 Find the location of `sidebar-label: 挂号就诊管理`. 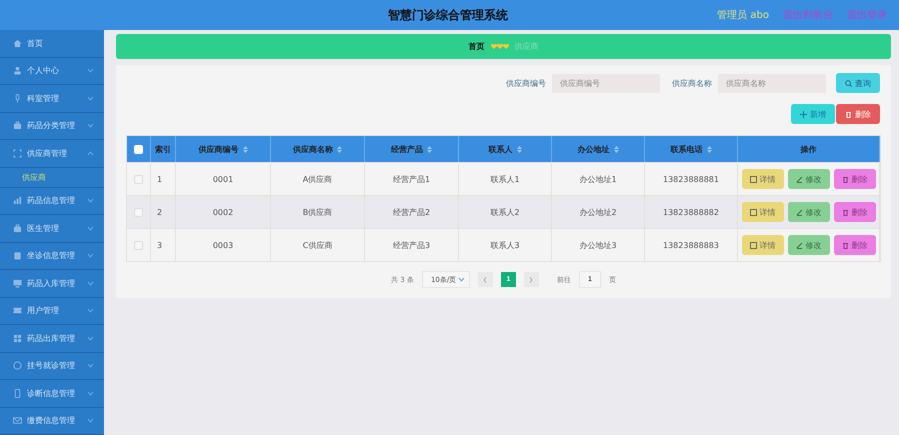

sidebar-label: 挂号就诊管理 is located at coordinates (51, 366).